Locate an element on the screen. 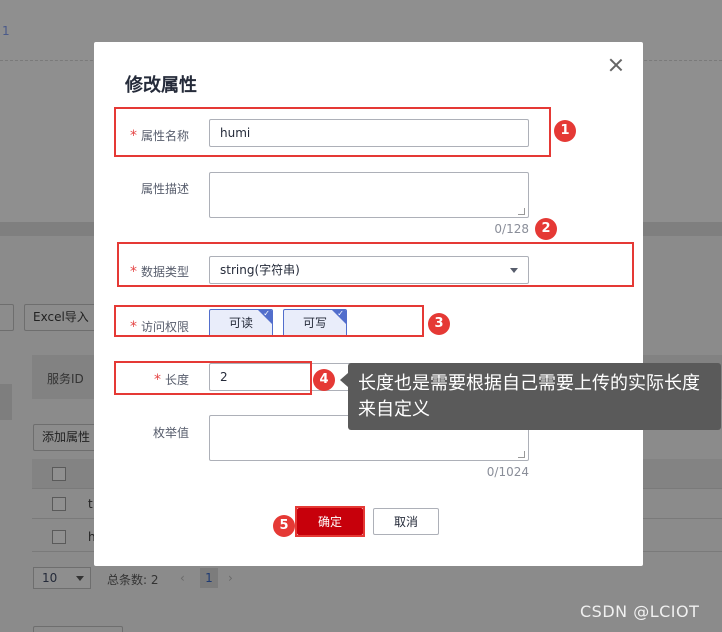 Image resolution: width=722 pixels, height=632 pixels. annotation-badge: 2 is located at coordinates (546, 229).